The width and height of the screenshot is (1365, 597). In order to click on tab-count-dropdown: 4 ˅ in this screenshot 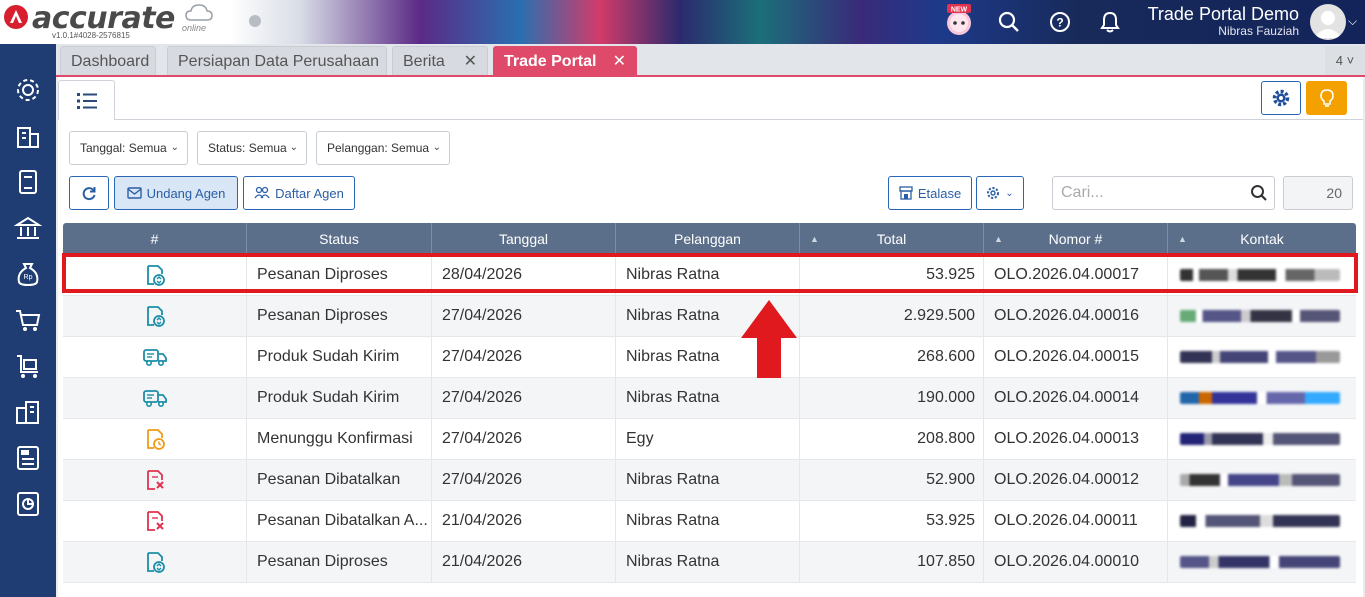, I will do `click(1345, 61)`.